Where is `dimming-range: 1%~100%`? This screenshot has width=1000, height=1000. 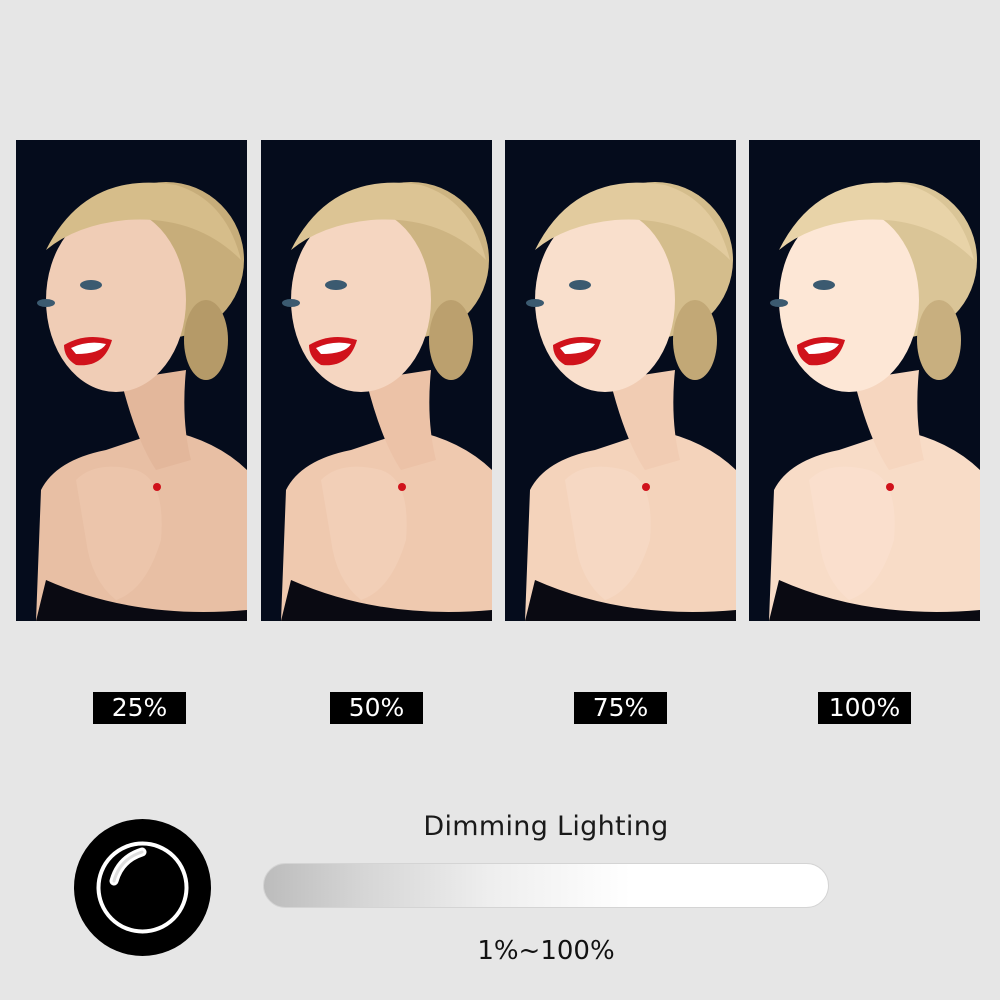
dimming-range: 1%~100% is located at coordinates (546, 951).